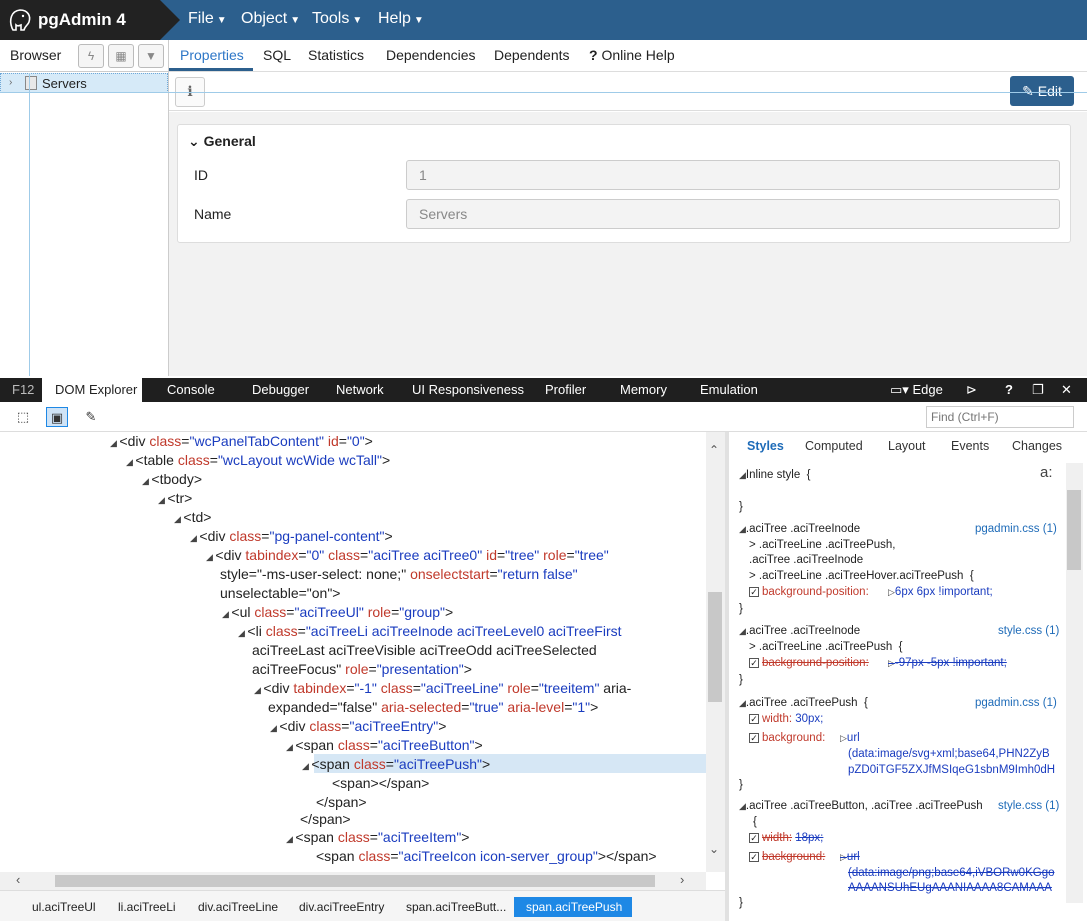  I want to click on dom-node-line: ◢ <span class="aciTreePush">, so click(396, 764).